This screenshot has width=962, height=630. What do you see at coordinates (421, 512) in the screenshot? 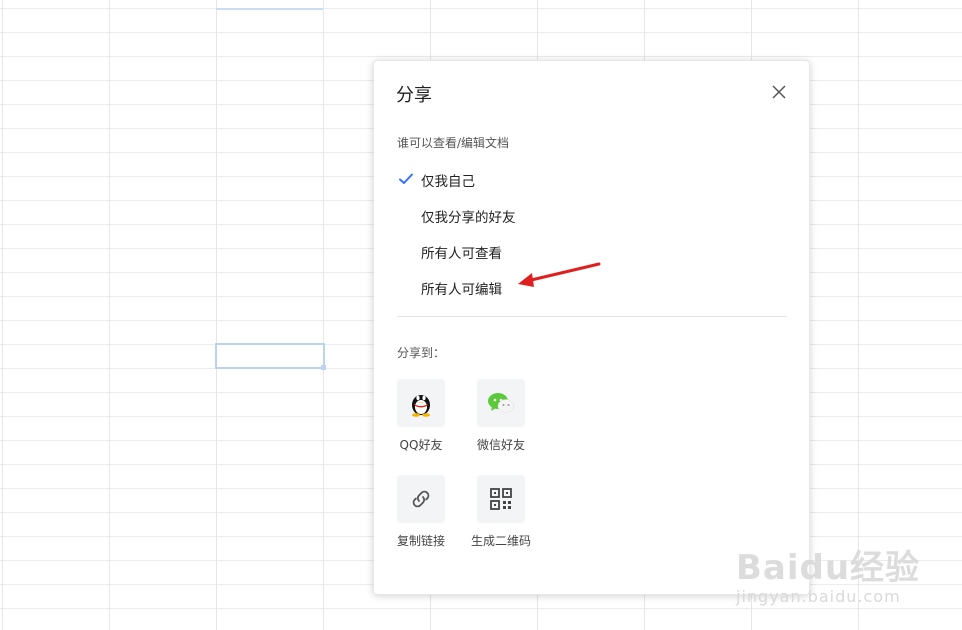
I see `copy-link-button: 复制链接` at bounding box center [421, 512].